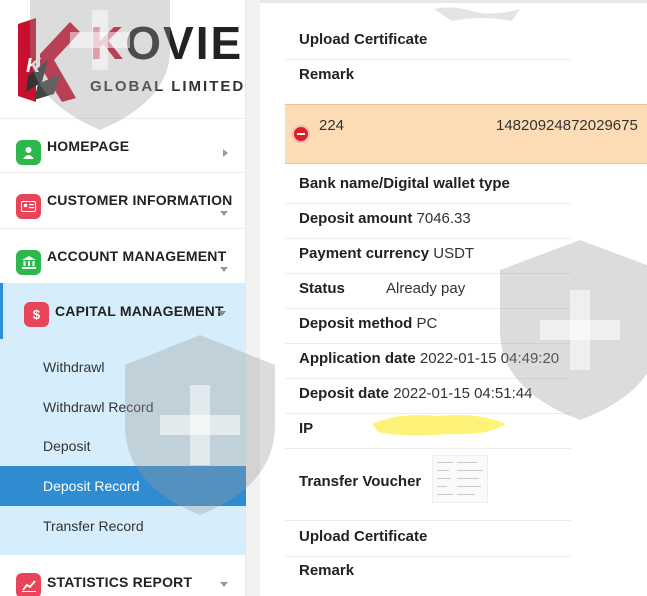 The width and height of the screenshot is (647, 596). Describe the element at coordinates (404, 183) in the screenshot. I see `bank-label: Bank name/Digital wallet type` at that location.